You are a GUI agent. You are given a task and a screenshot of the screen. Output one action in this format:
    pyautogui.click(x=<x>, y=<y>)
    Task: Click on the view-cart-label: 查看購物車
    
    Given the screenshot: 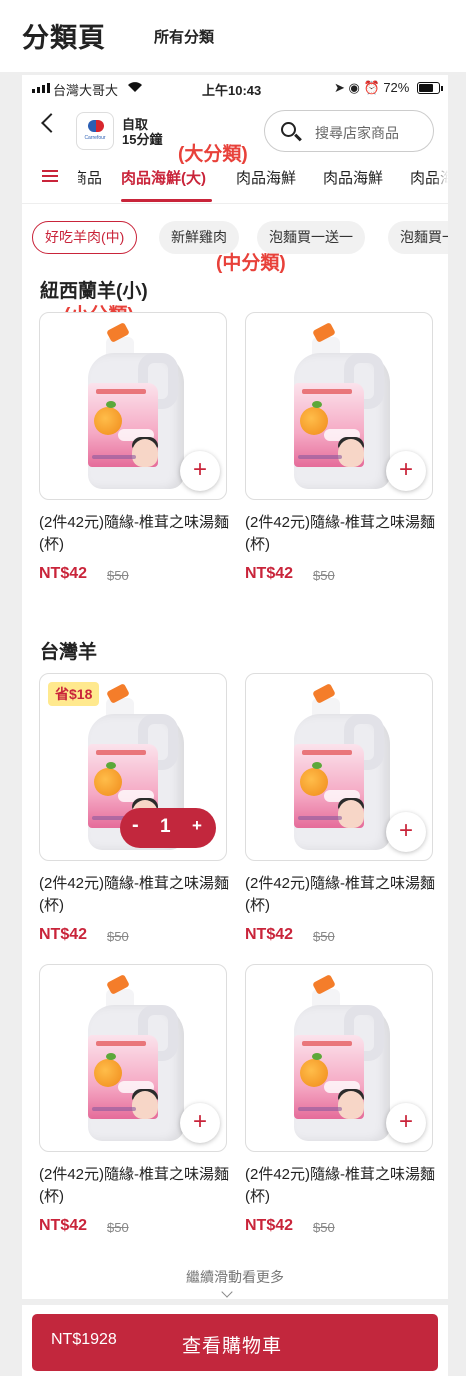 What is the action you would take?
    pyautogui.click(x=232, y=1346)
    